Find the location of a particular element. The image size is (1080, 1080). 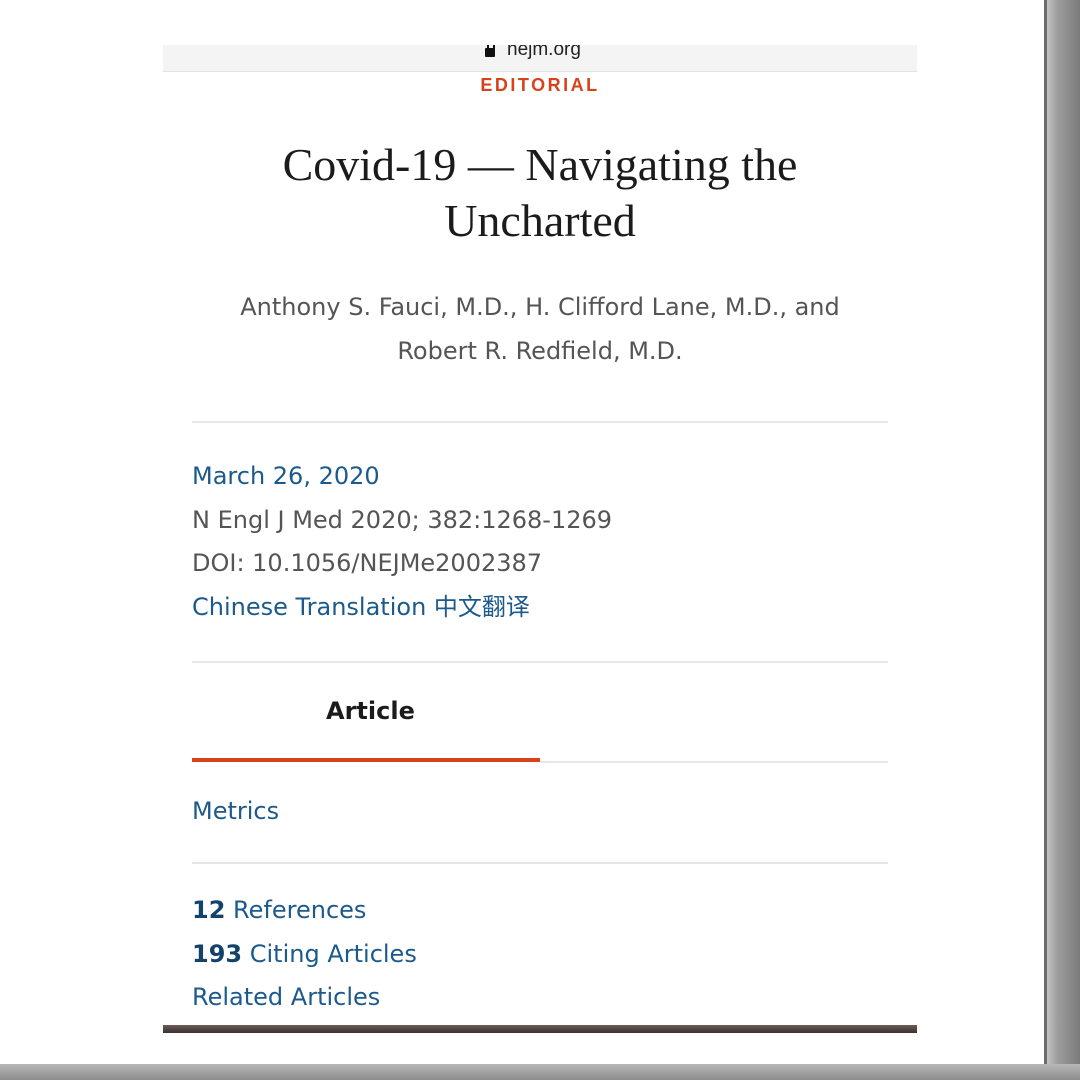

metrics-link: Metrics is located at coordinates (235, 811).